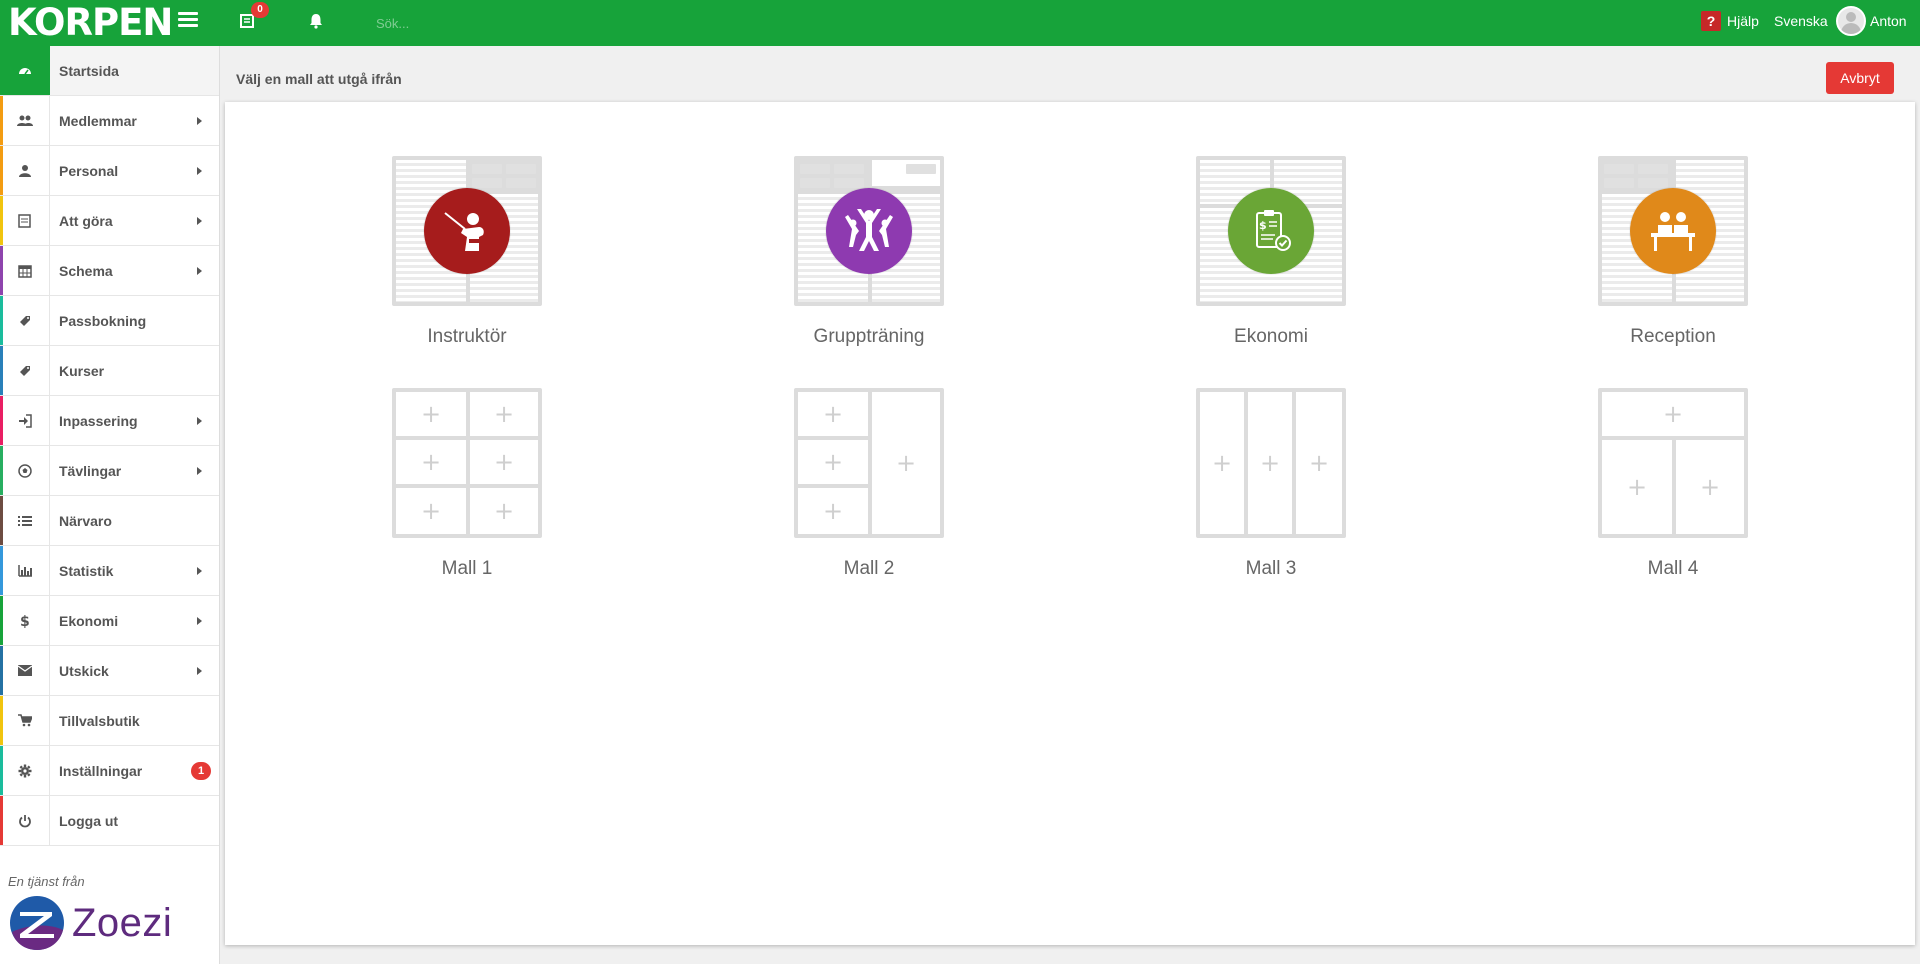 This screenshot has width=1920, height=964. I want to click on group-training-icon, so click(869, 231).